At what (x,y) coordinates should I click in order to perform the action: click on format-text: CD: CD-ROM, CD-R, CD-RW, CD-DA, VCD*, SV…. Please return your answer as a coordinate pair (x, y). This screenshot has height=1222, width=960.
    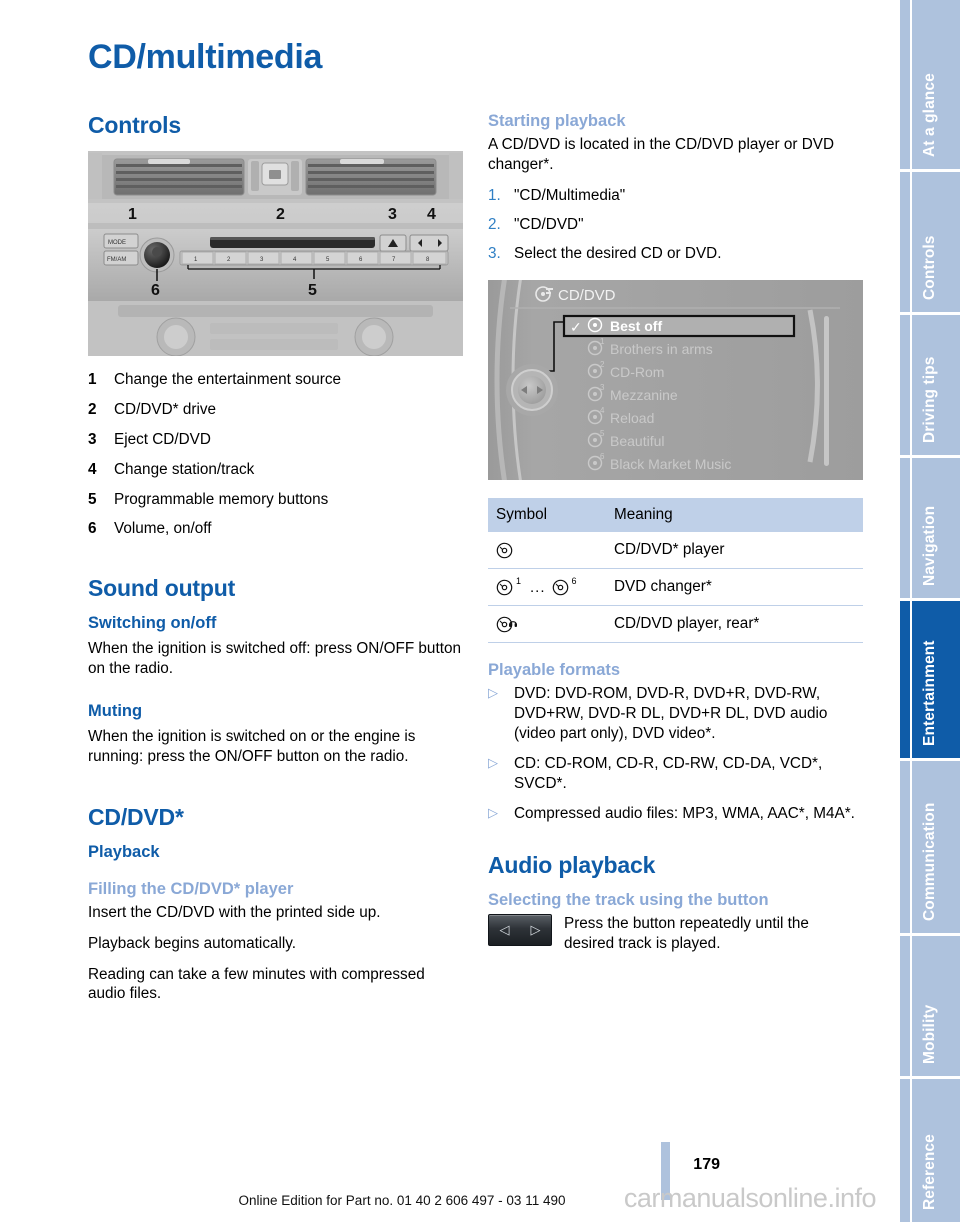
    Looking at the image, I should click on (668, 773).